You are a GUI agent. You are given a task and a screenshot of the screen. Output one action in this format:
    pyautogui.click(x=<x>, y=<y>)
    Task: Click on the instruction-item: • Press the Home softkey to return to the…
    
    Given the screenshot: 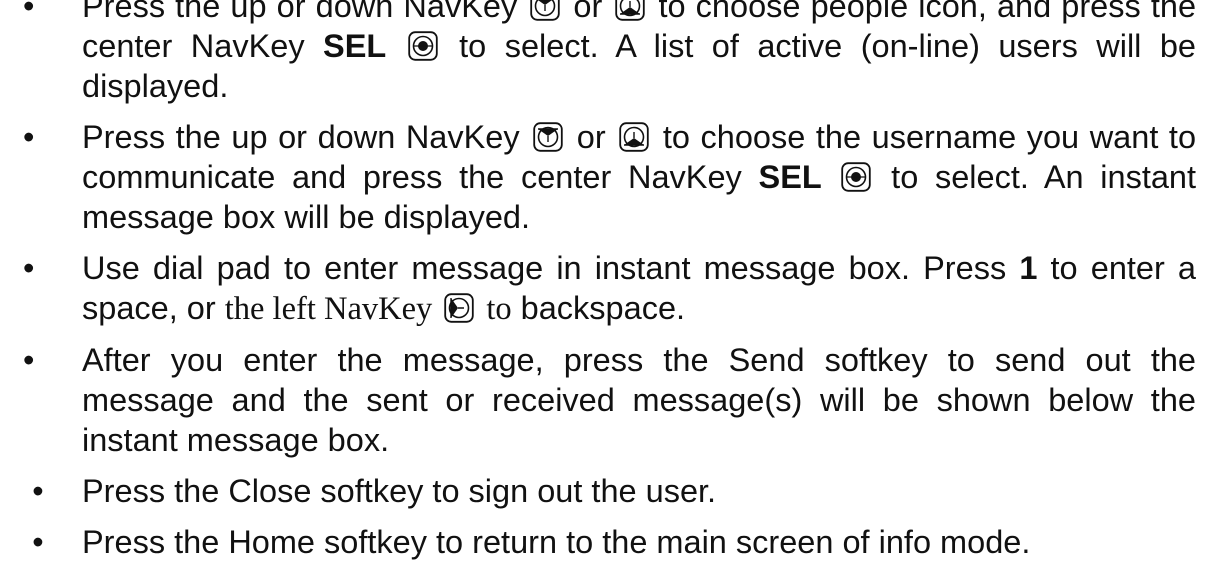 What is the action you would take?
    pyautogui.click(x=607, y=542)
    